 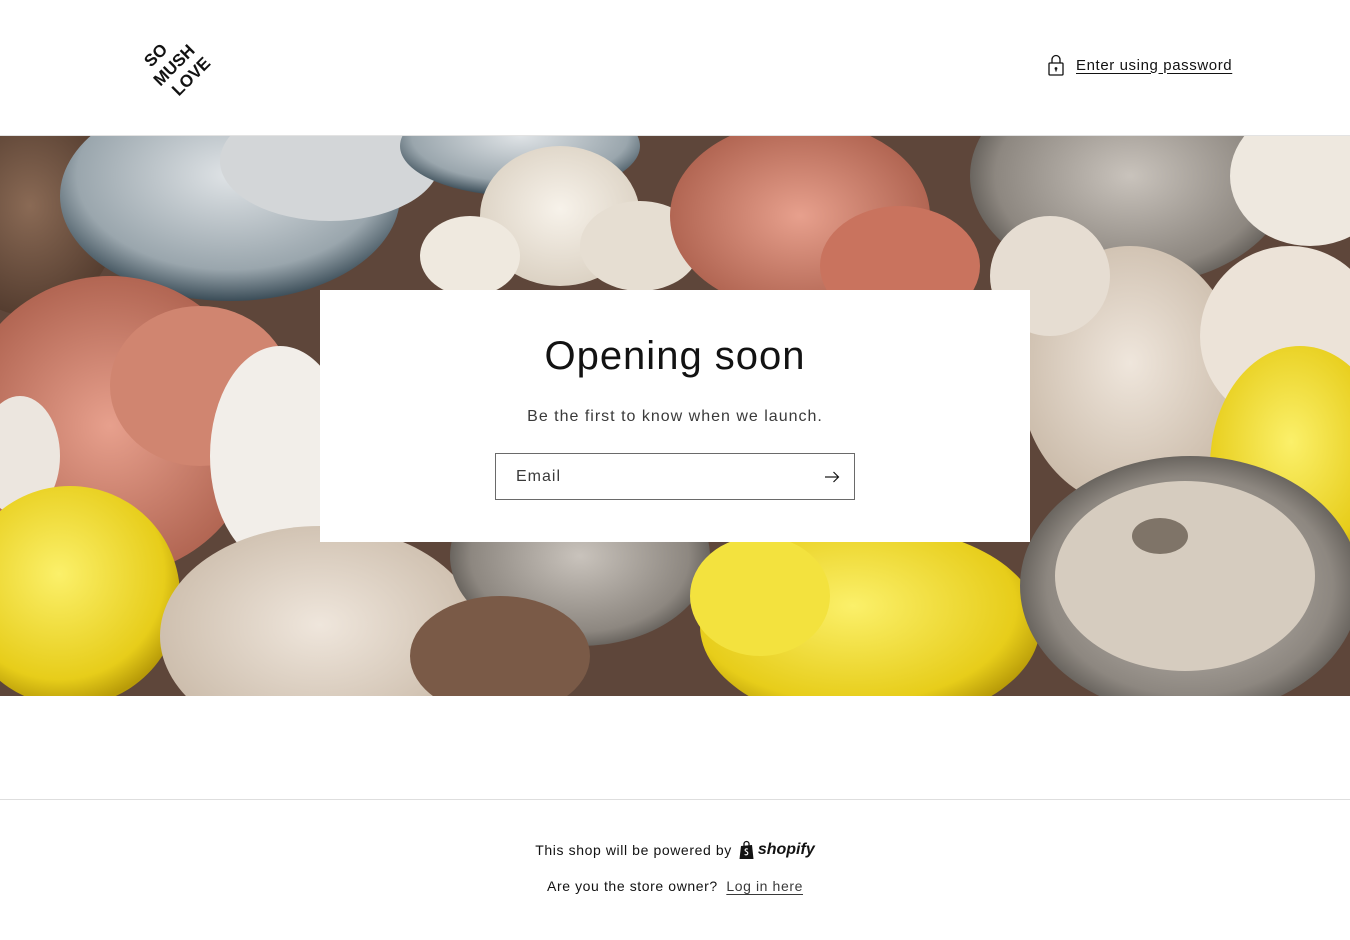 I want to click on shopify-wordmark: shopify, so click(x=786, y=849).